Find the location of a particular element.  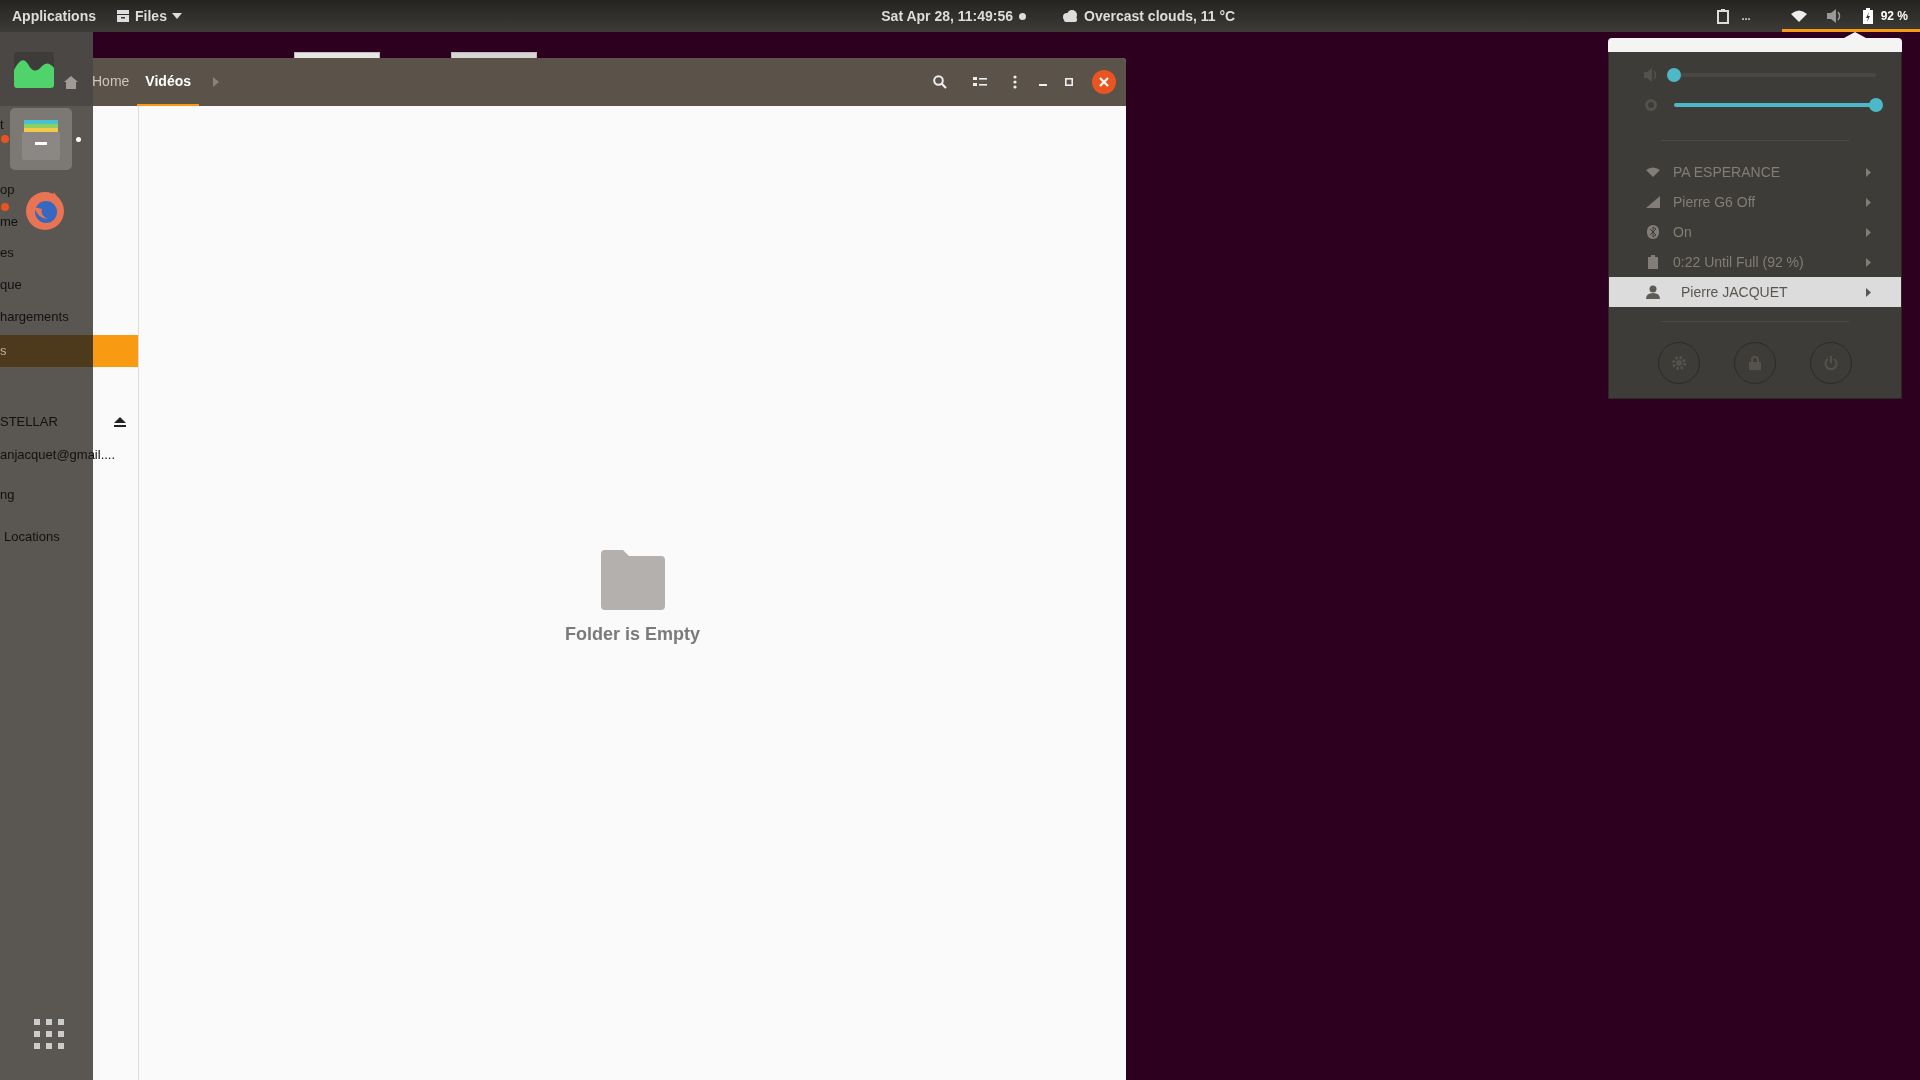

close-button is located at coordinates (1104, 82).